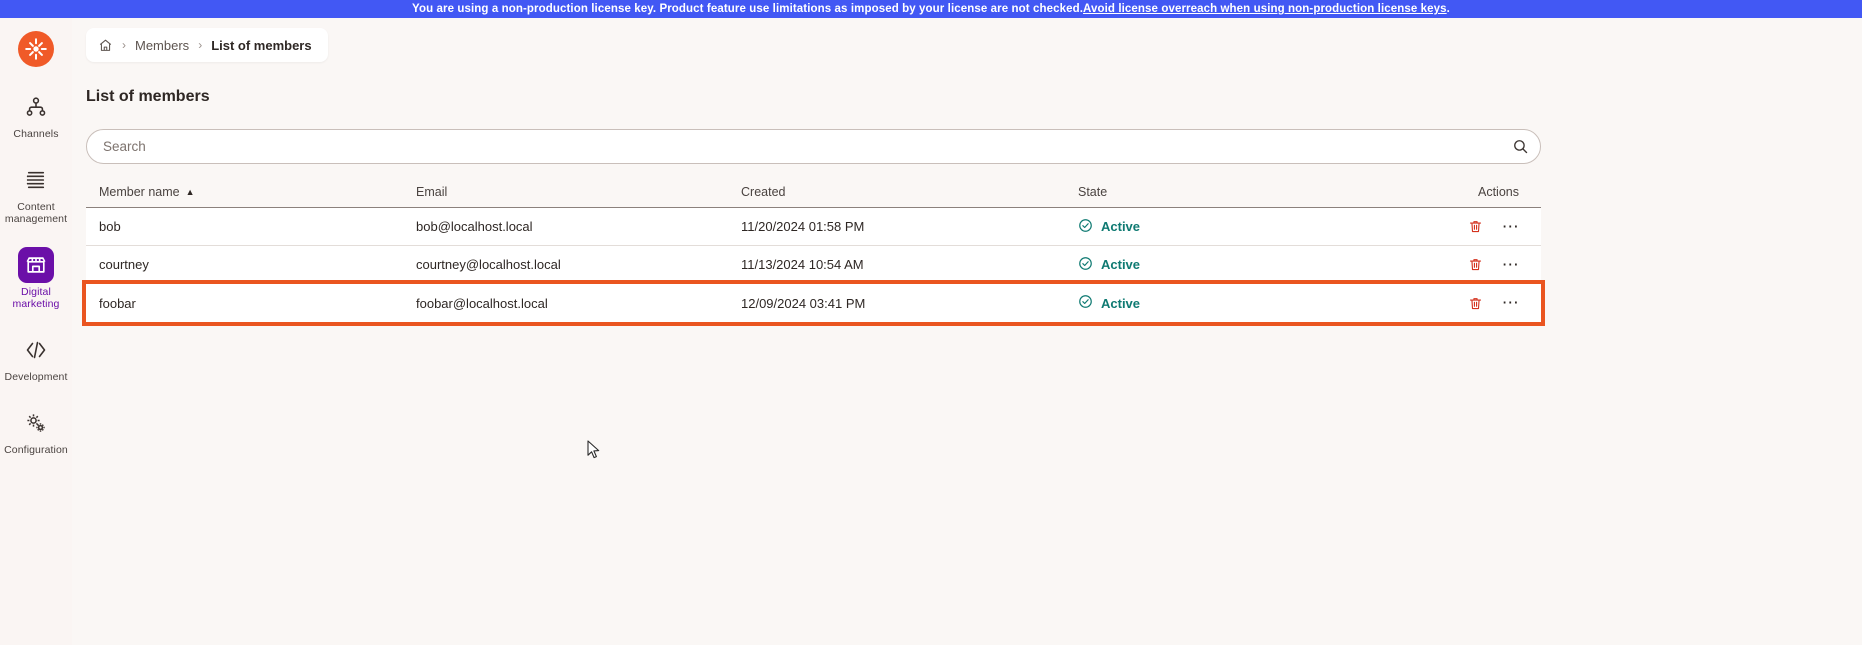 The height and width of the screenshot is (645, 1862). What do you see at coordinates (803, 226) in the screenshot?
I see `cell-created: 11/20/2024 01:58 PM` at bounding box center [803, 226].